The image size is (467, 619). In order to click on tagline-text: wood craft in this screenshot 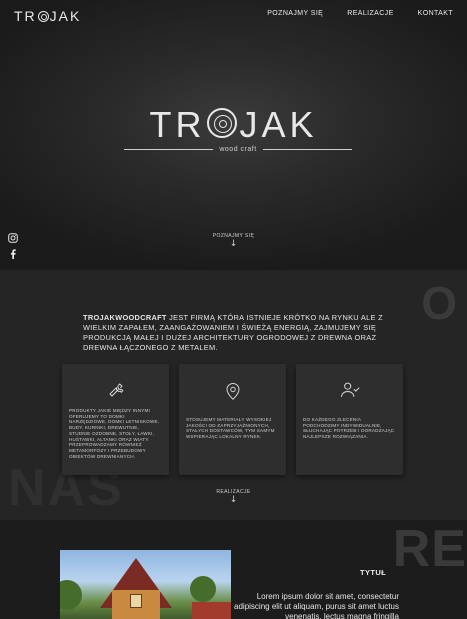, I will do `click(238, 149)`.